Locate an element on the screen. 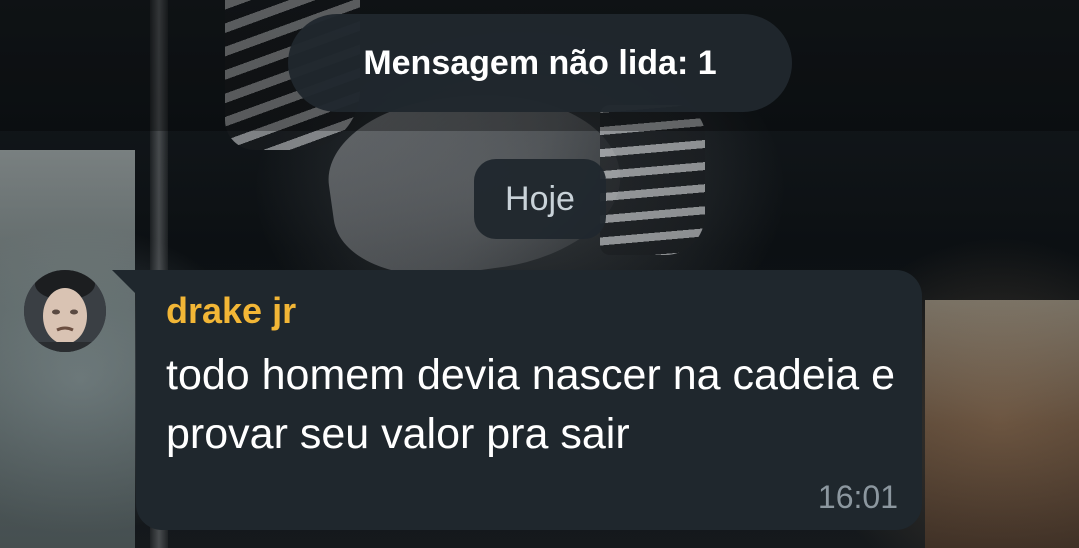 This screenshot has width=1079, height=548. date-separator-label: Hoje is located at coordinates (540, 198).